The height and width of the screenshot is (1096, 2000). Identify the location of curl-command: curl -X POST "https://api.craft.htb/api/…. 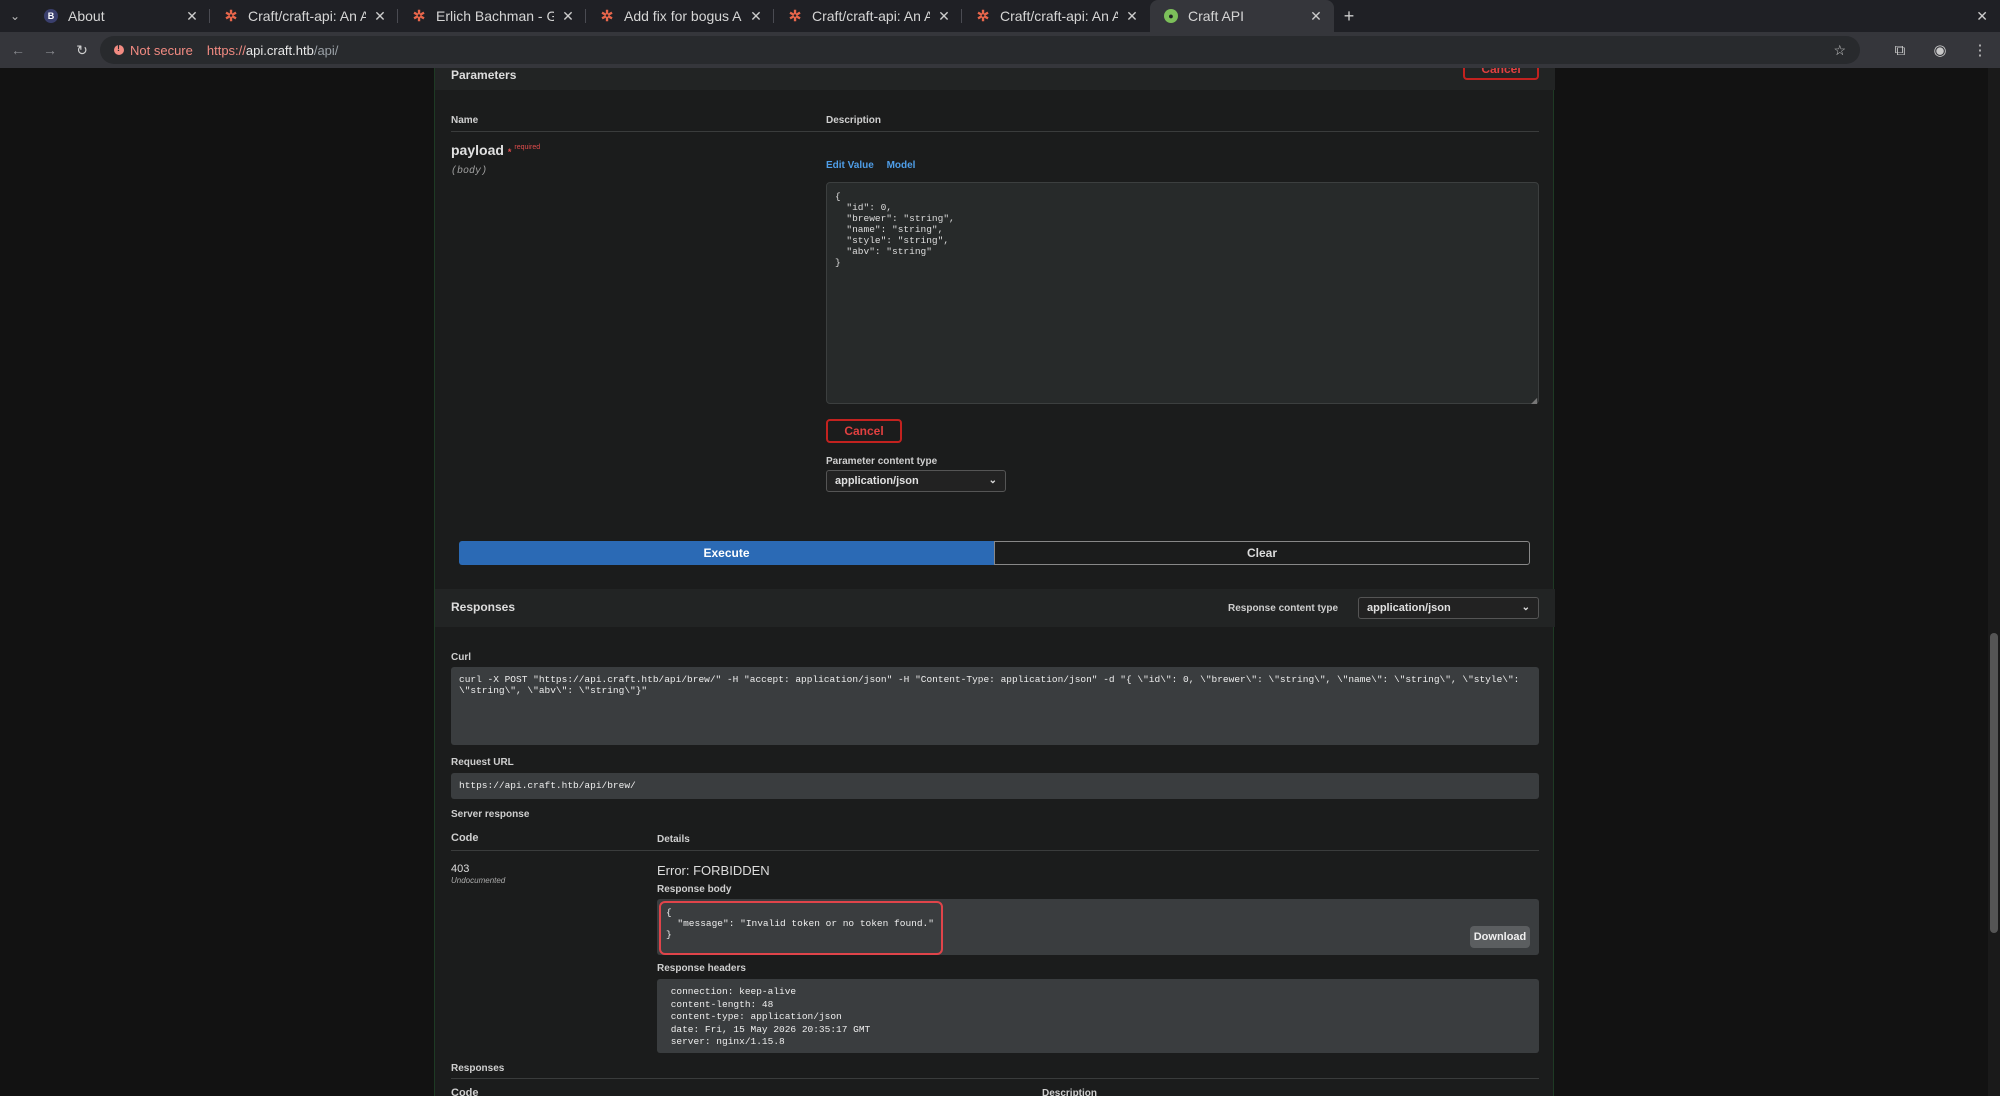
(995, 706).